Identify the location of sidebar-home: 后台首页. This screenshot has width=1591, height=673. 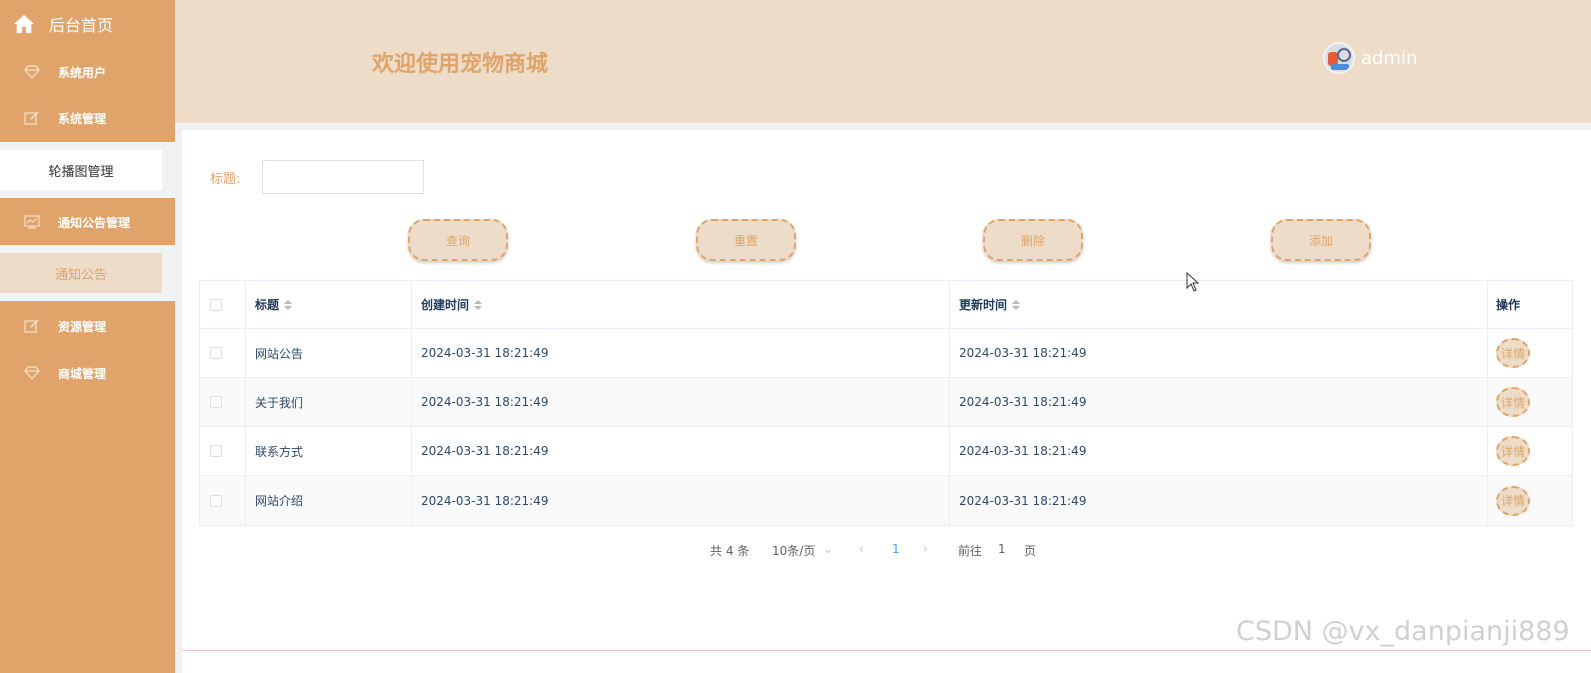
(87, 23).